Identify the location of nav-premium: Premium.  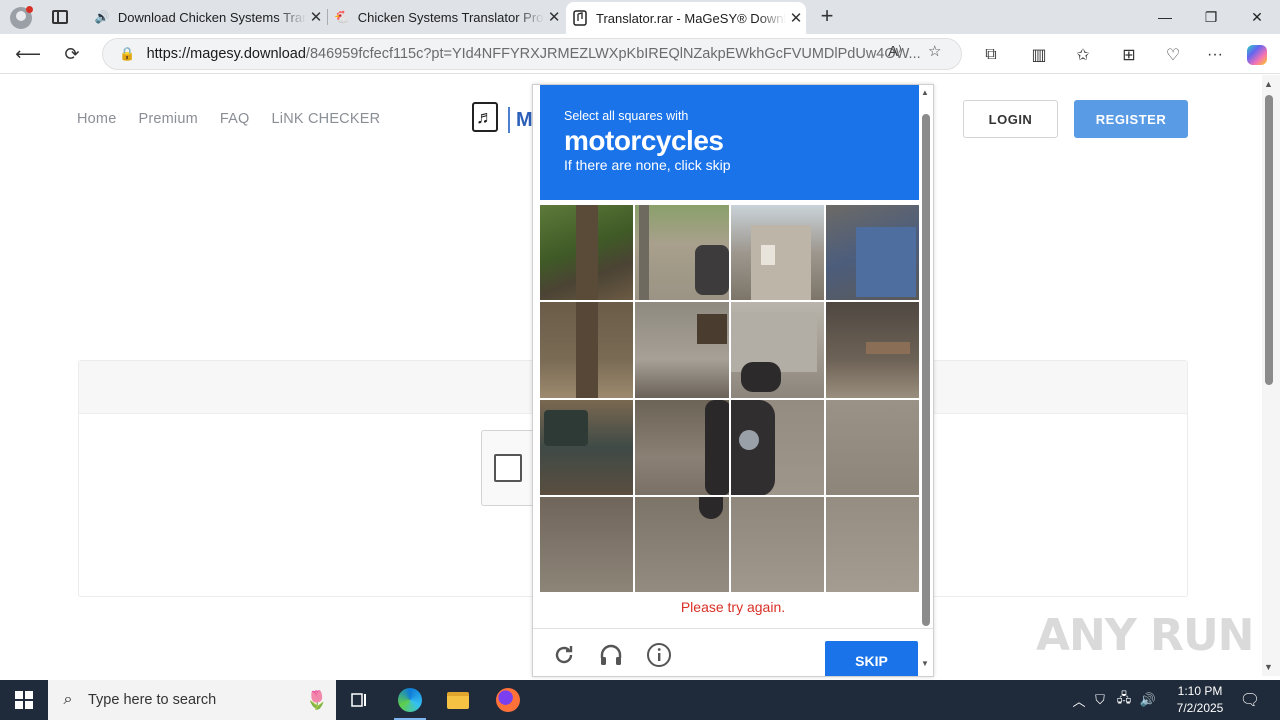
(167, 119).